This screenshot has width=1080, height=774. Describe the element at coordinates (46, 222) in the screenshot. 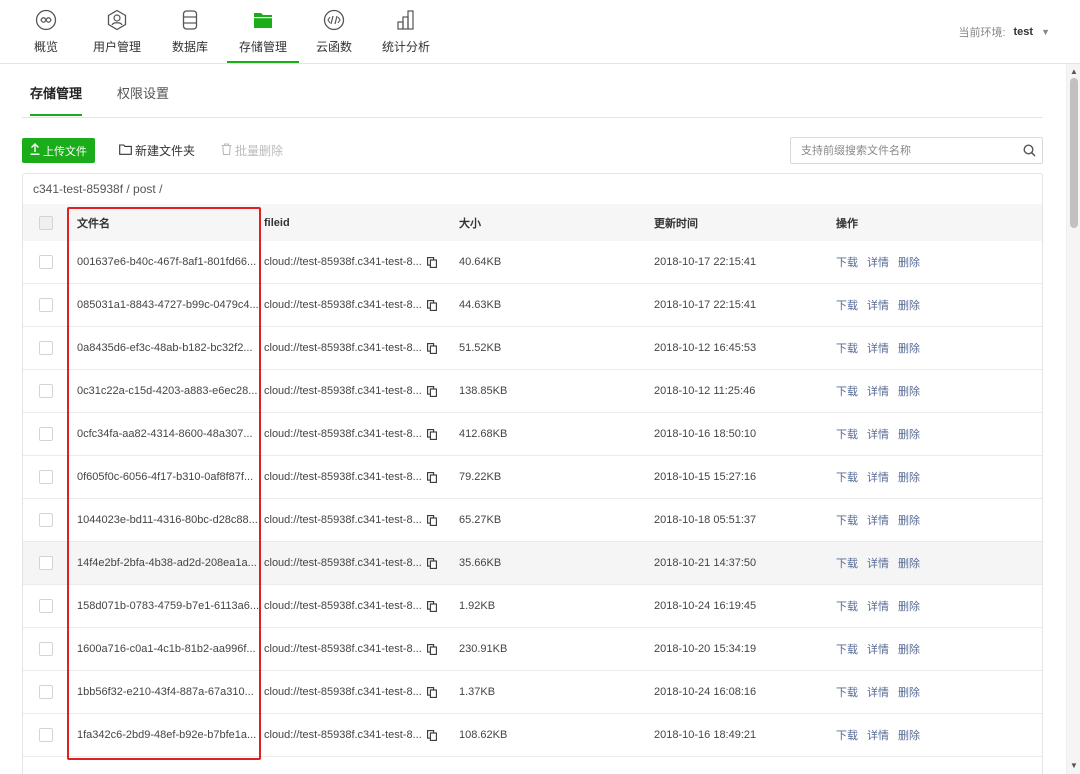

I see `select-all-checkbox` at that location.